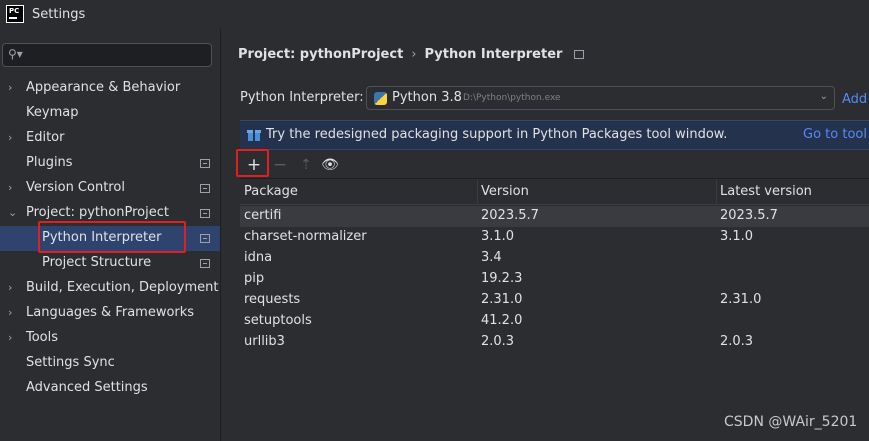 The height and width of the screenshot is (441, 869). Describe the element at coordinates (49, 162) in the screenshot. I see `sidebar-item-label: Plugins` at that location.